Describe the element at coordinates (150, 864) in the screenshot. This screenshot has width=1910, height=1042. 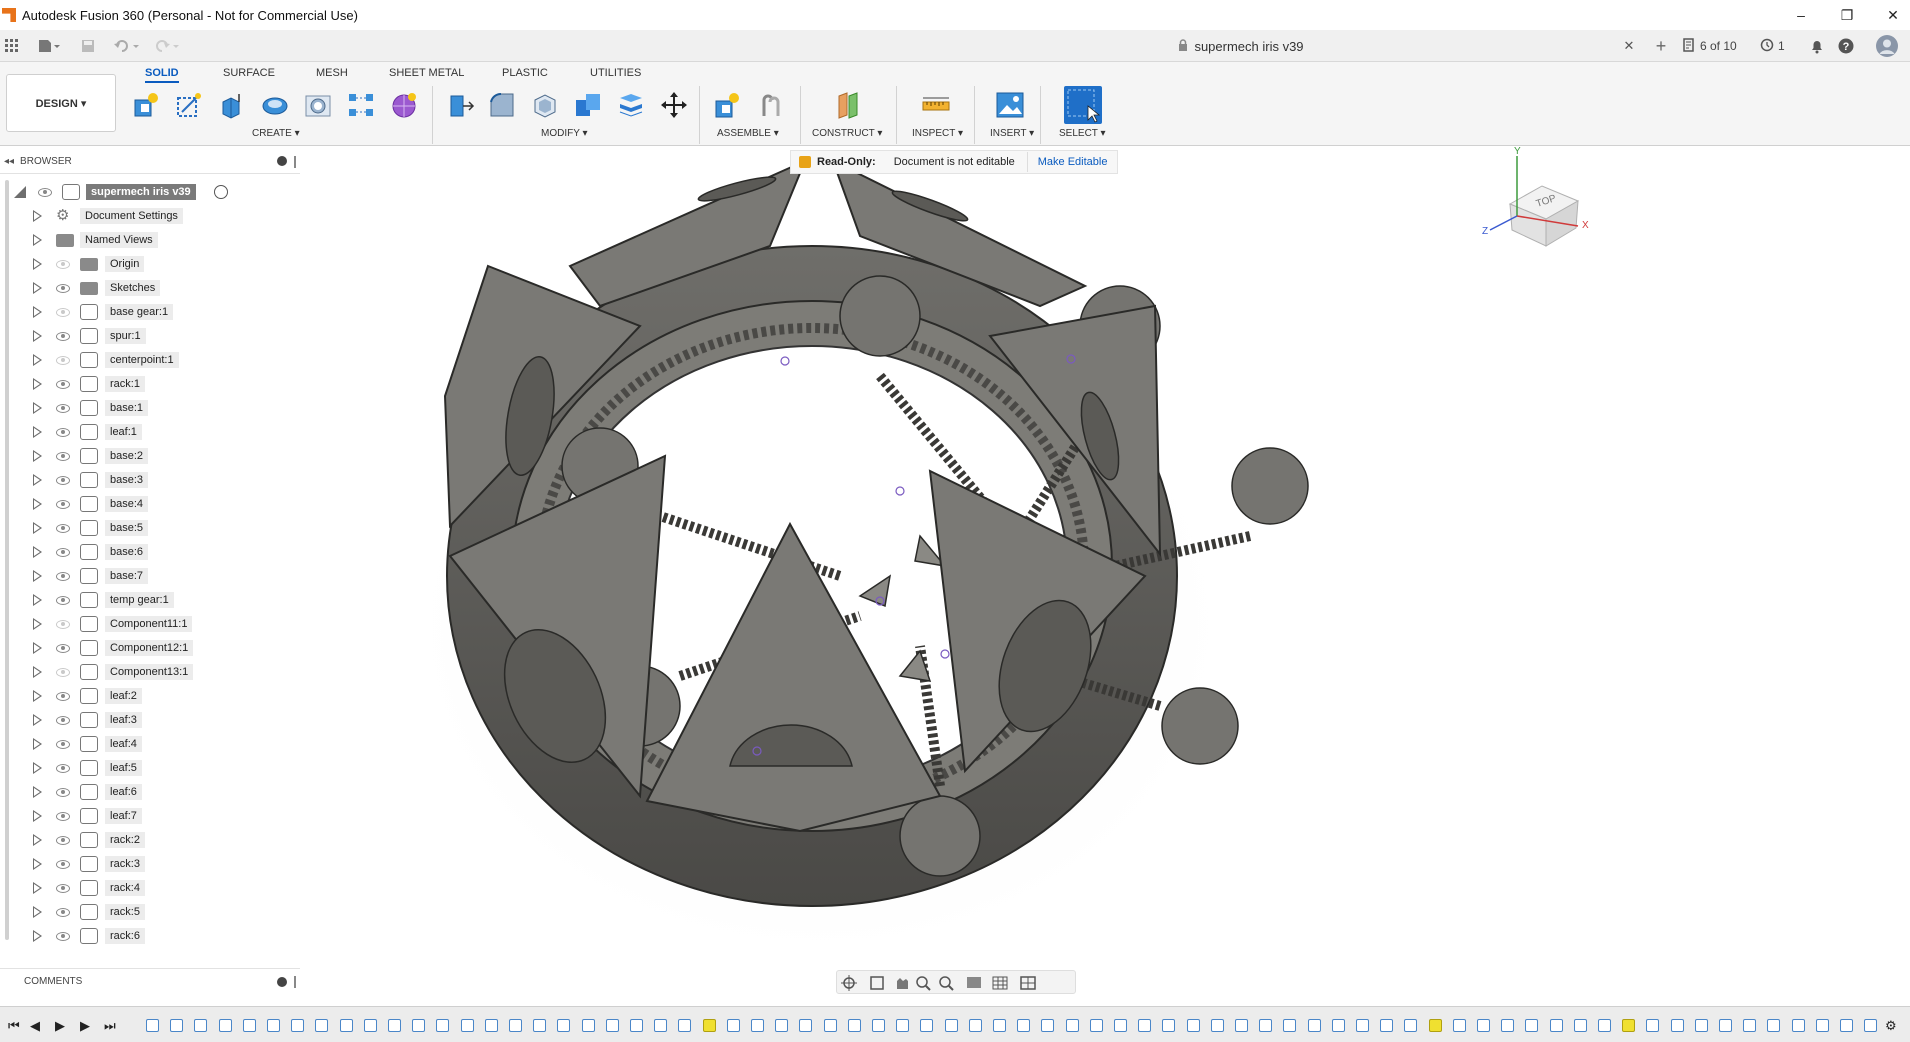
I see `browser-item: rack:3` at that location.